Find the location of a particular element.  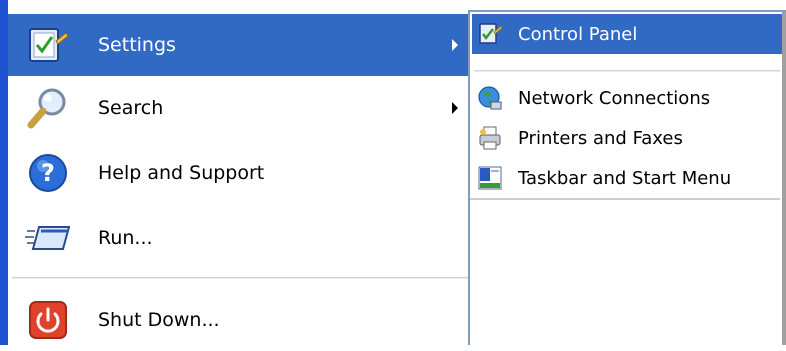

submenu-item-network-label: Network Connections is located at coordinates (614, 98).